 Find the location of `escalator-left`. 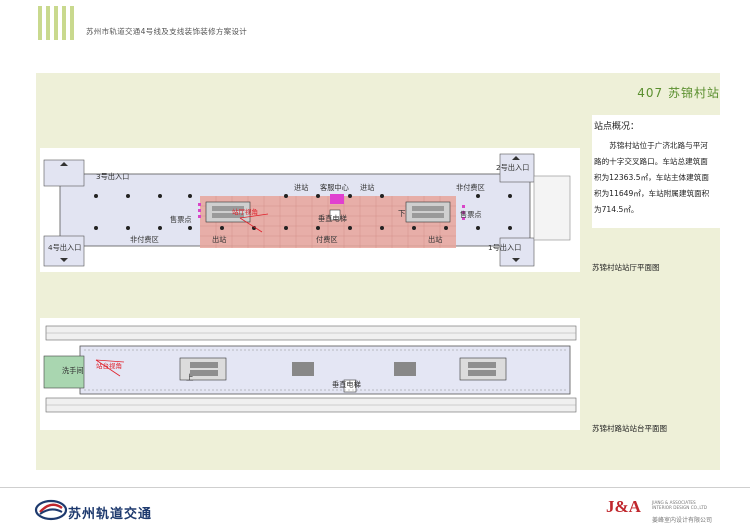

escalator-left is located at coordinates (228, 212).